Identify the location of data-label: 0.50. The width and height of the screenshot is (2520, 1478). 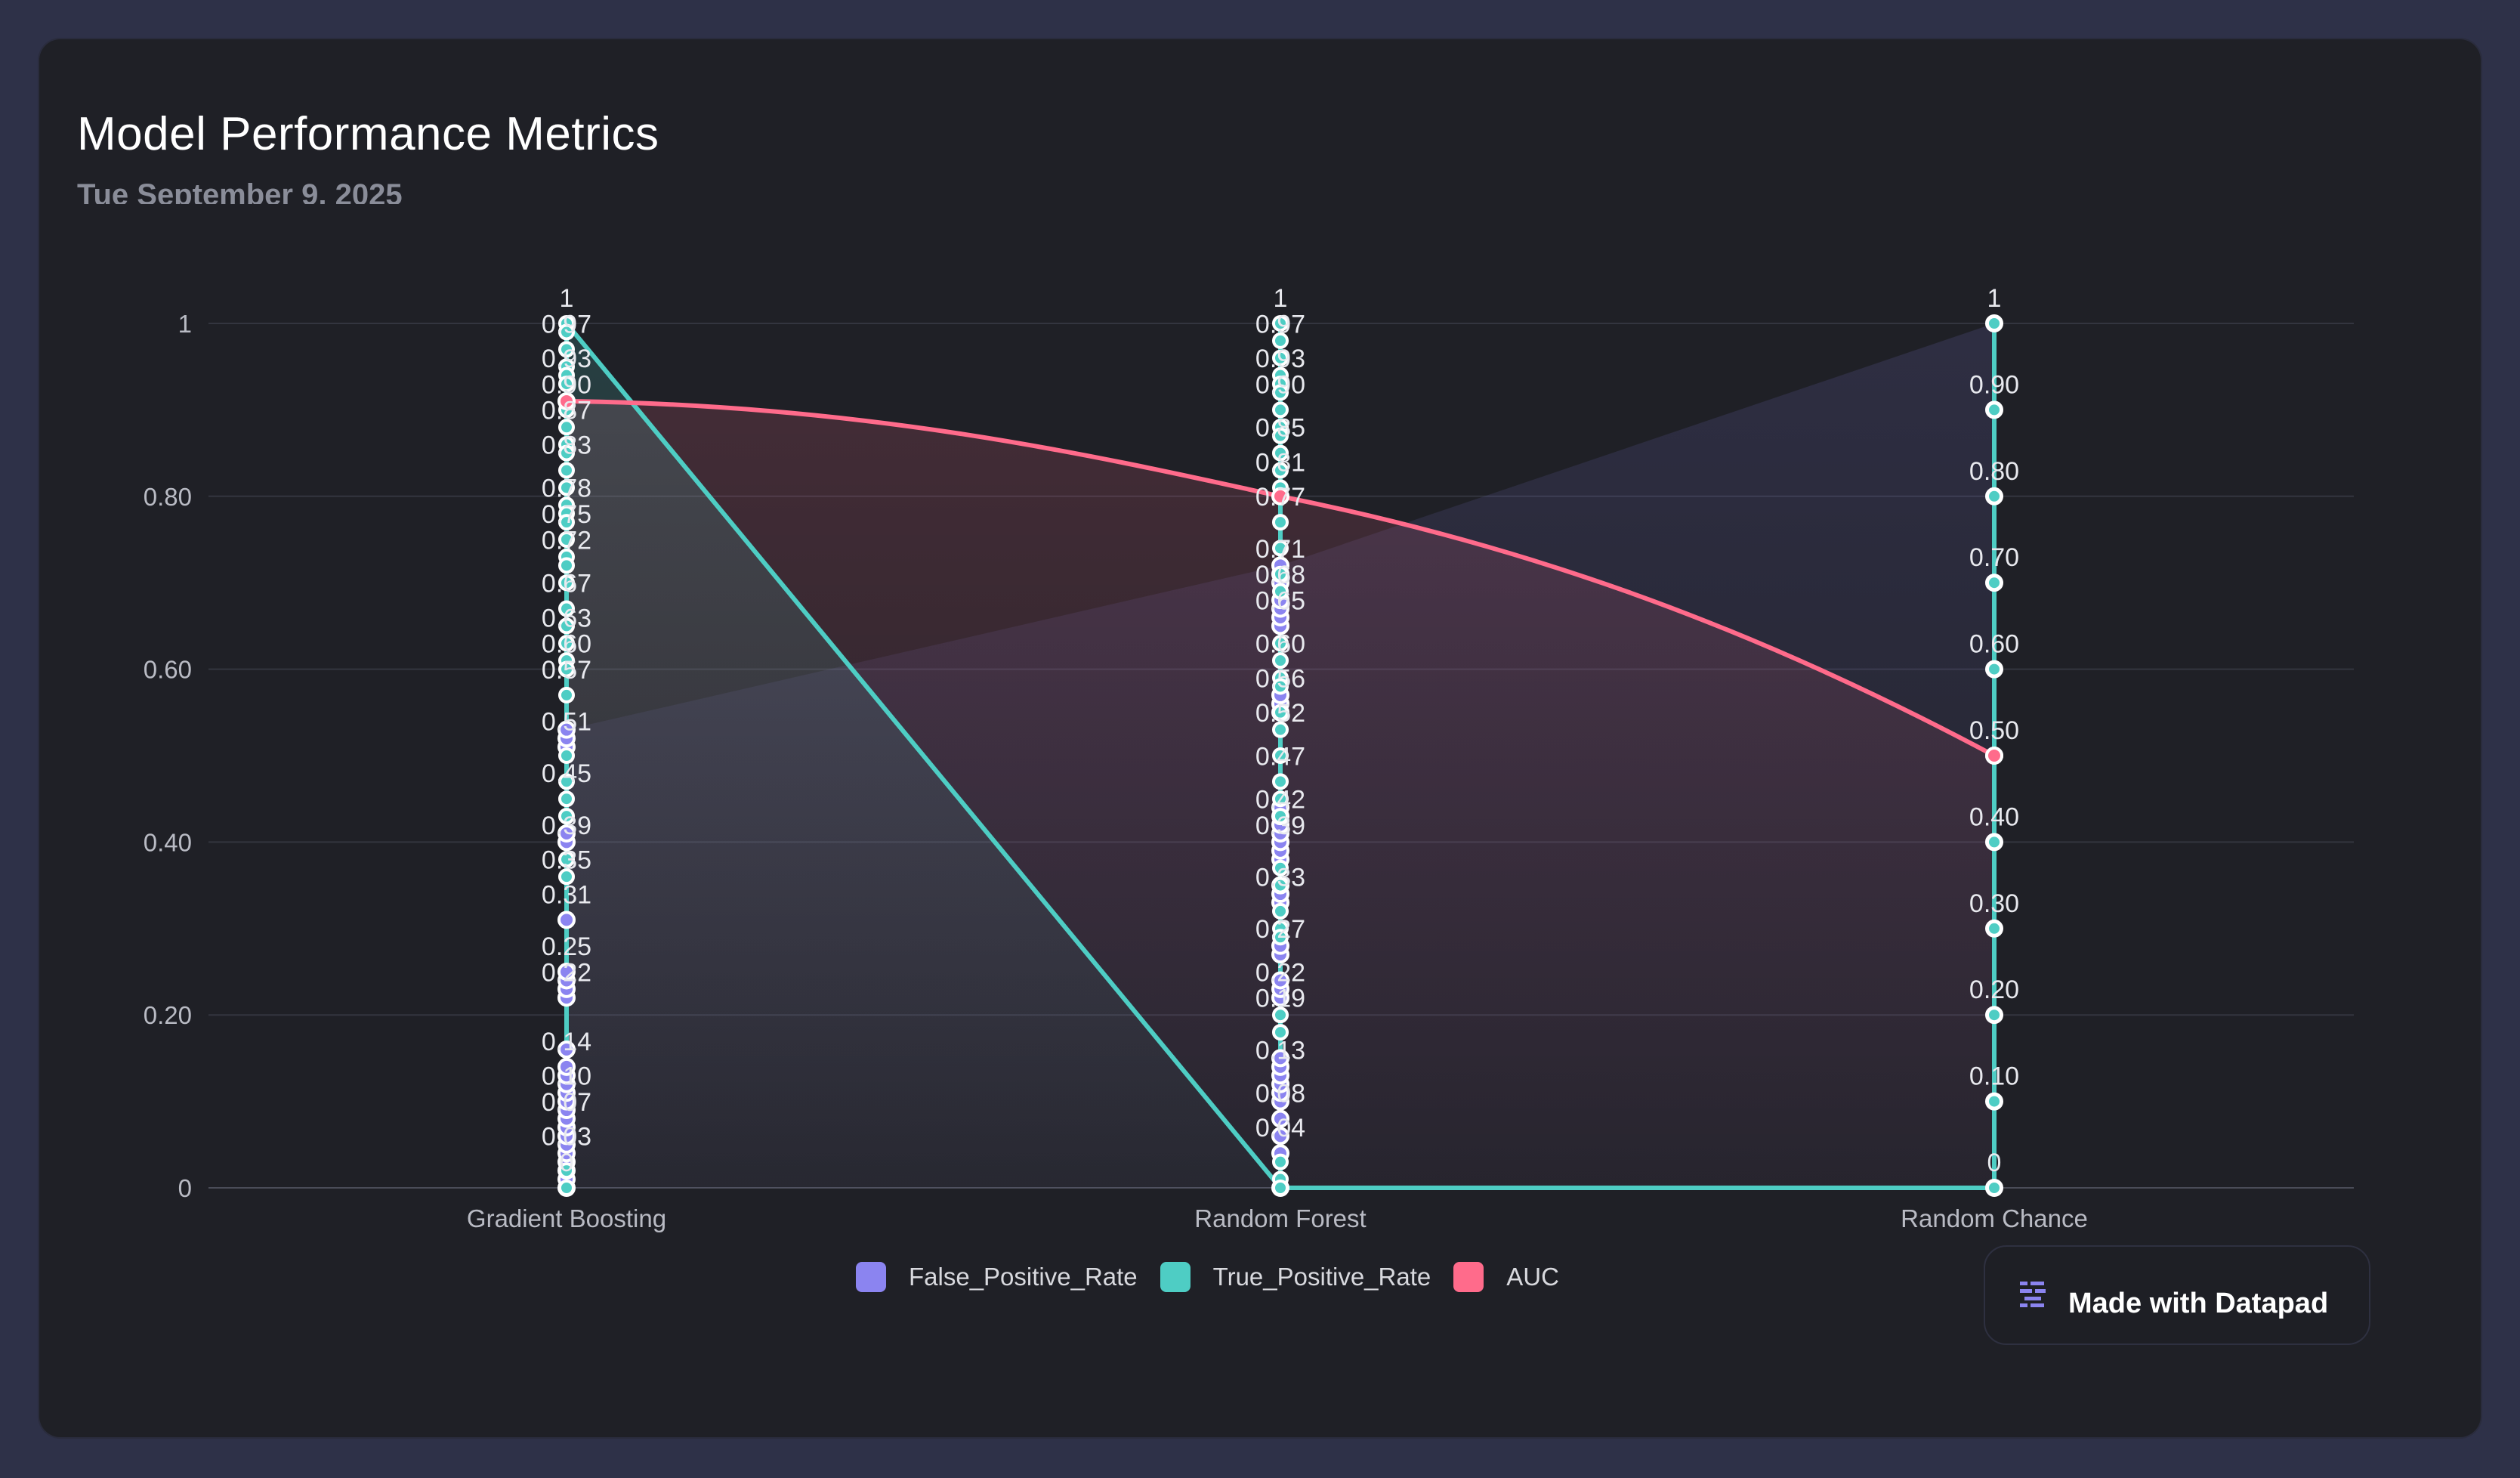
(1994, 730).